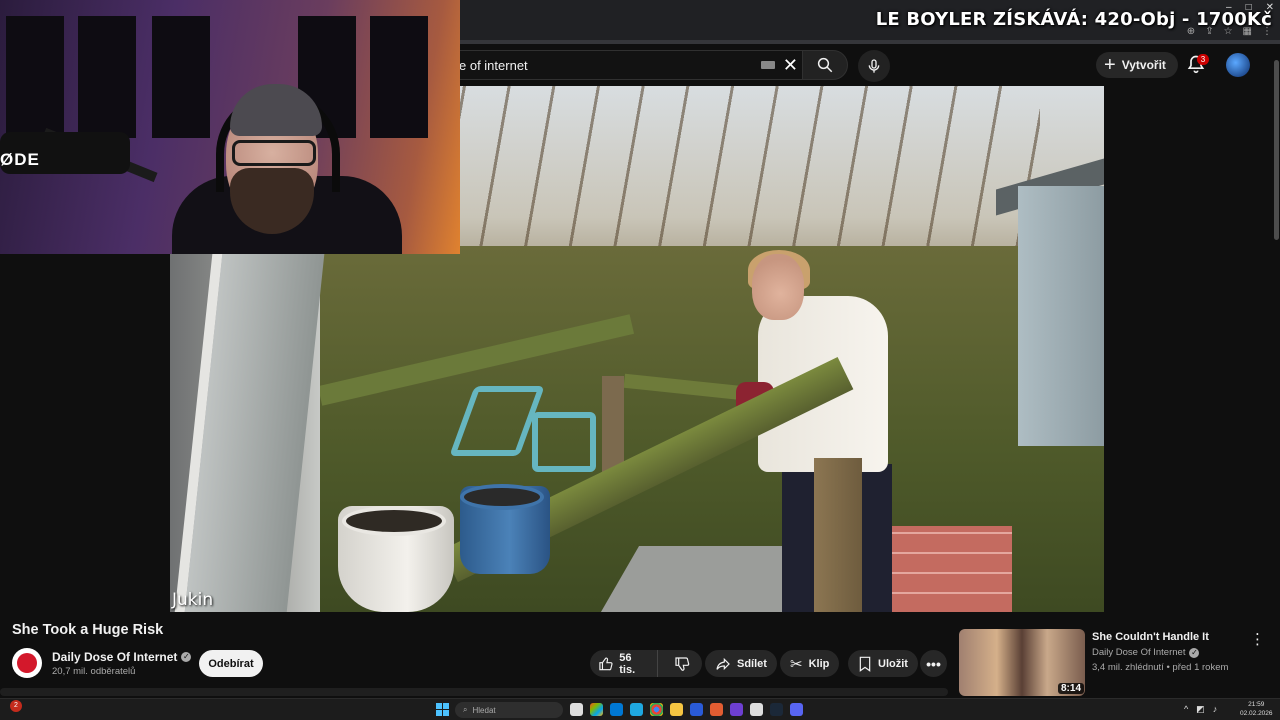  Describe the element at coordinates (576, 709) in the screenshot. I see `task-view-icon` at that location.